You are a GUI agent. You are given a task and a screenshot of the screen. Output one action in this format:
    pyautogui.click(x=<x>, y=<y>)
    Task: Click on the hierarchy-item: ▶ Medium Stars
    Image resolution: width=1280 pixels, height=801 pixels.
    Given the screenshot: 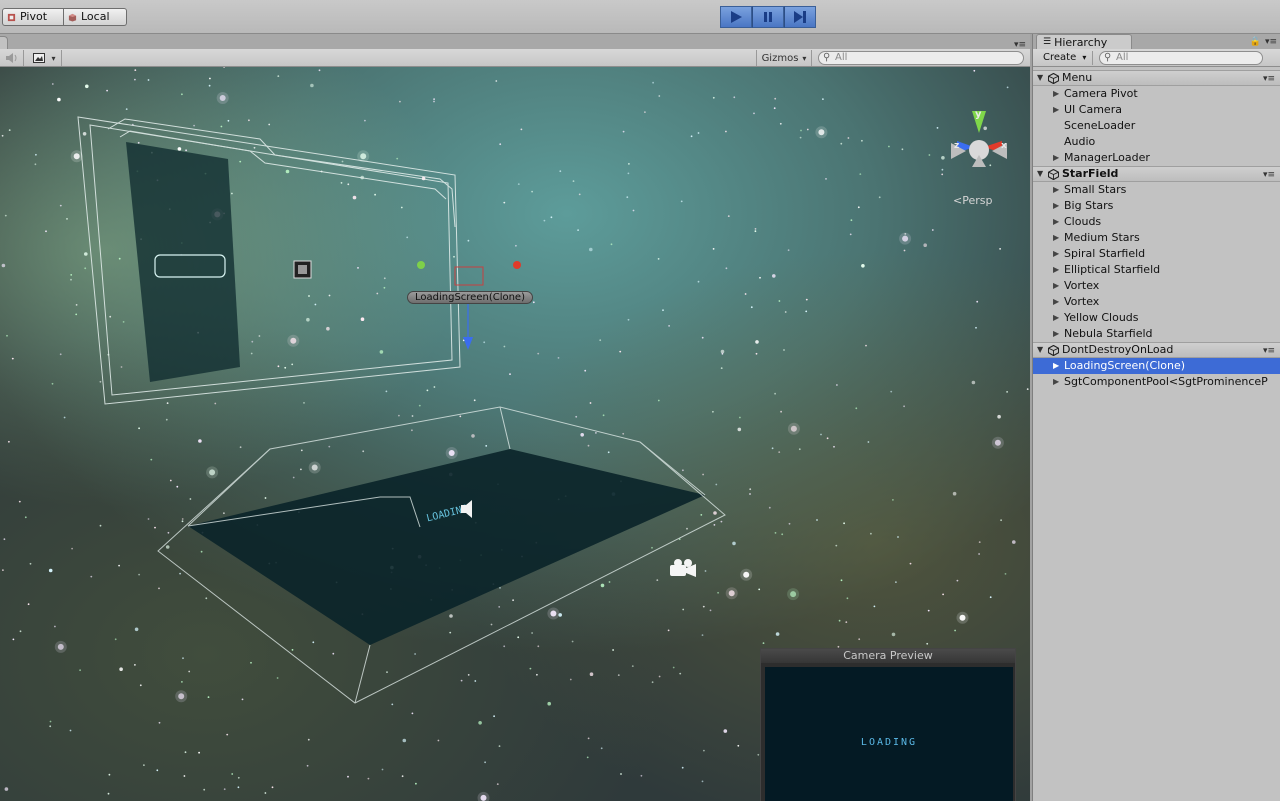 What is the action you would take?
    pyautogui.click(x=1156, y=238)
    